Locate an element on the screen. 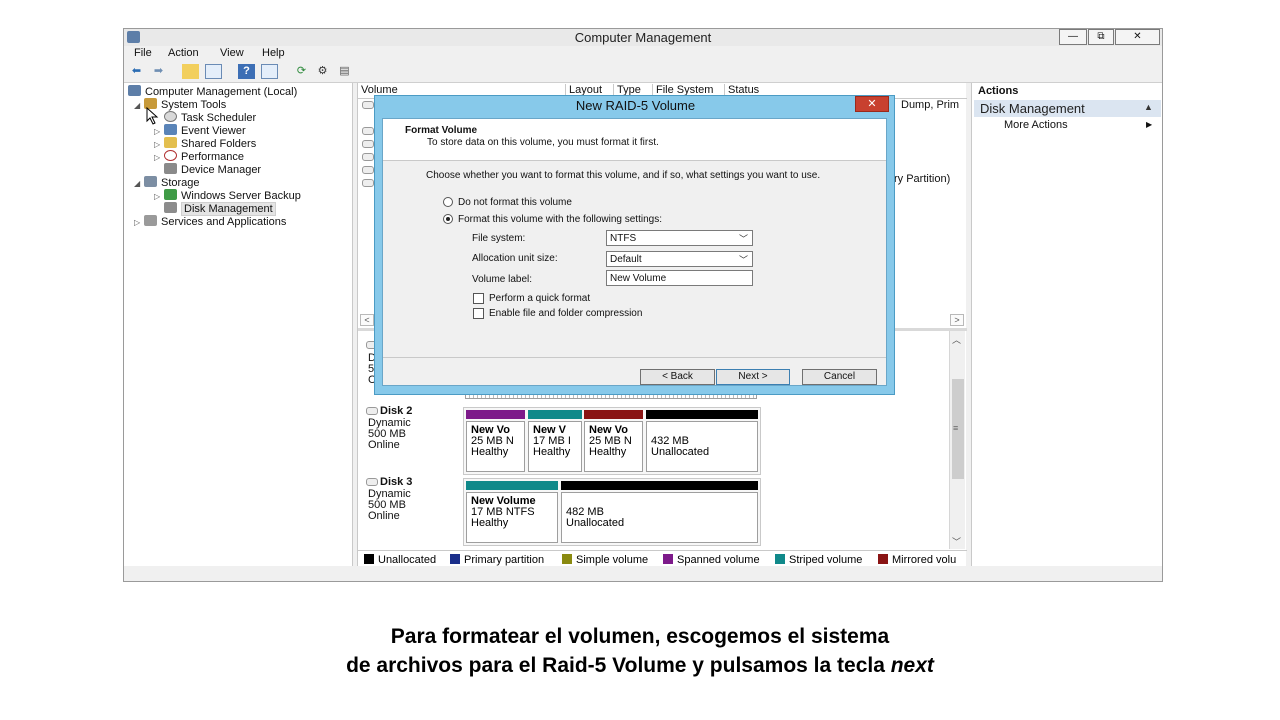  actions-section-disk-management: Disk Management ▲ is located at coordinates (1067, 108).